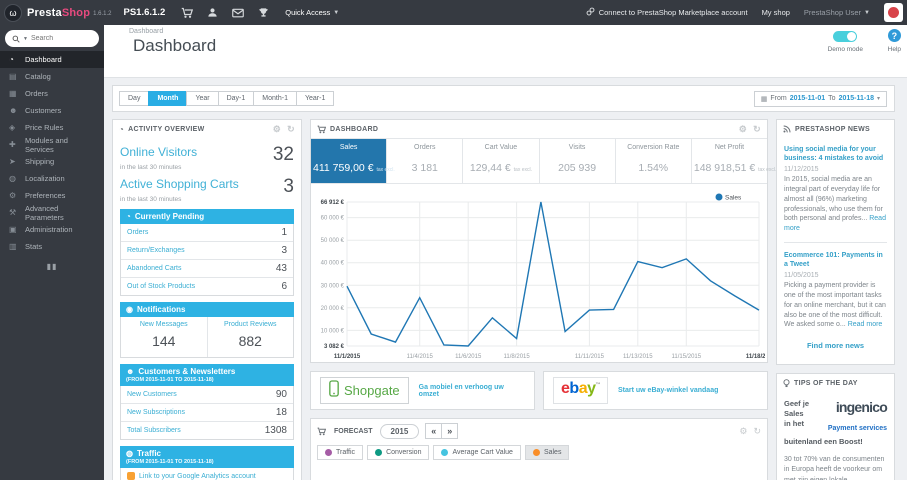 The height and width of the screenshot is (480, 907). I want to click on search-scope-caret-icon: ▼, so click(25, 39).